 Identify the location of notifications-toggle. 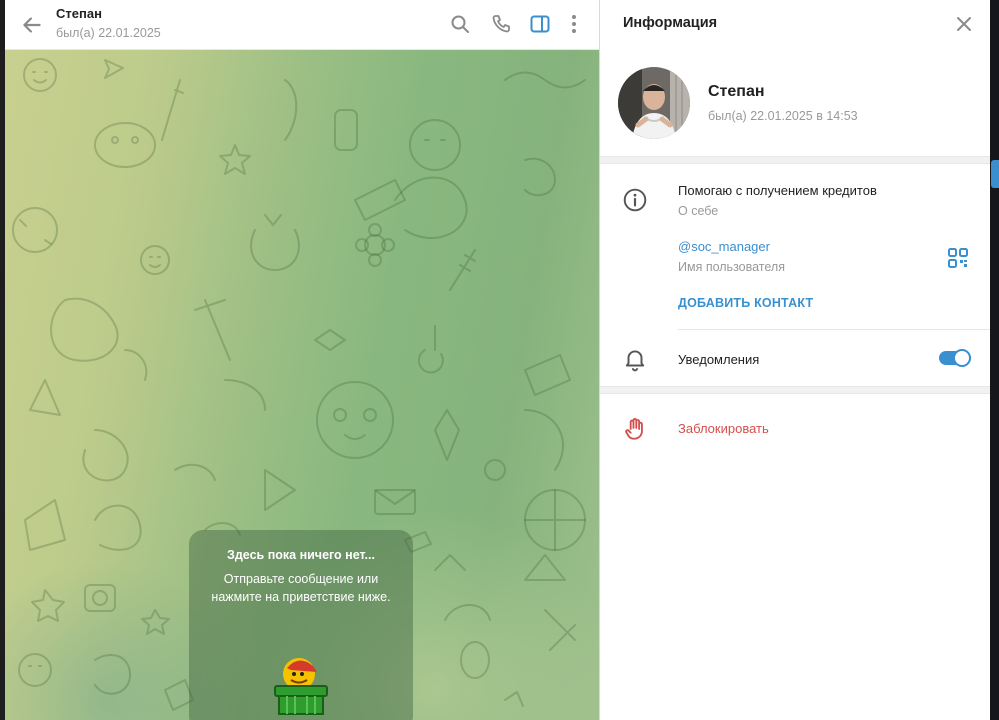
(955, 358).